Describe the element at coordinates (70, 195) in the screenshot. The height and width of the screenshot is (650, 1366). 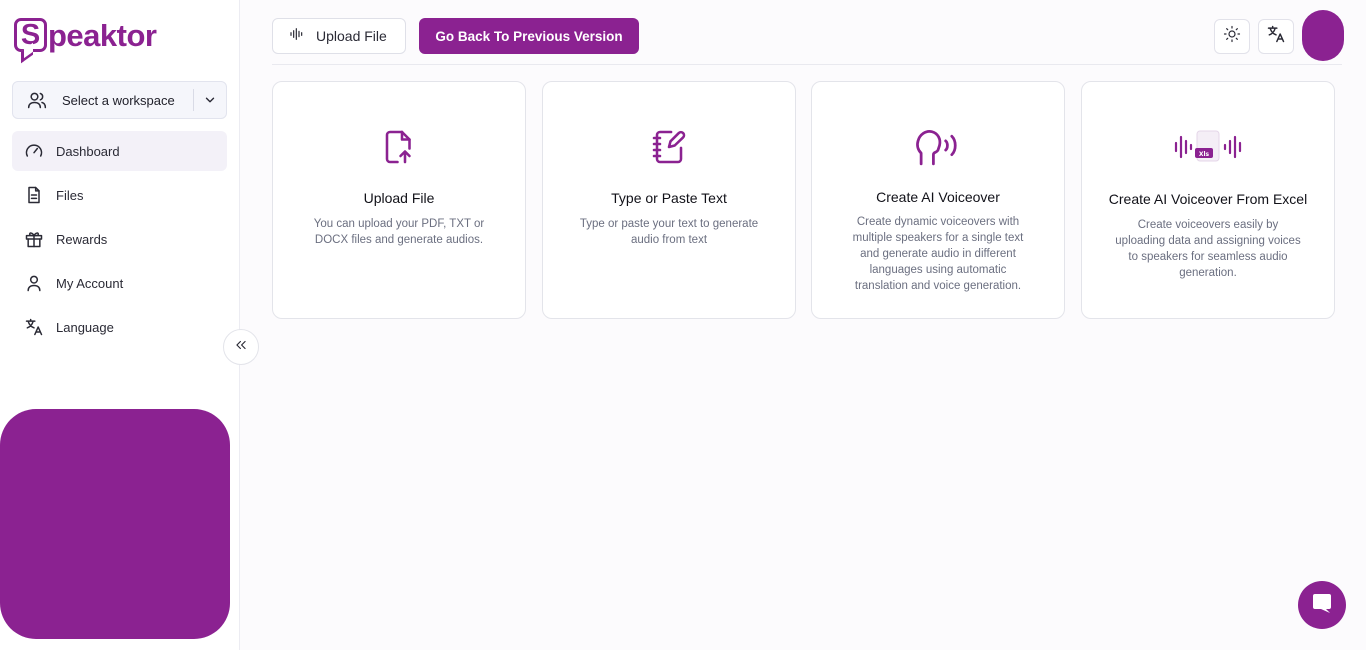
I see `sidebar-item-label: Files` at that location.